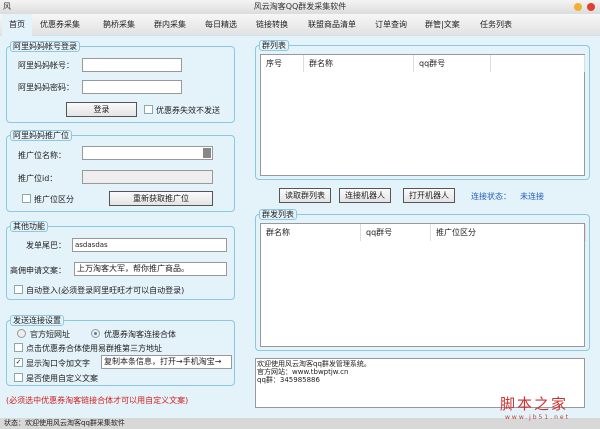  Describe the element at coordinates (7, 6) in the screenshot. I see `app-logo: 风` at that location.